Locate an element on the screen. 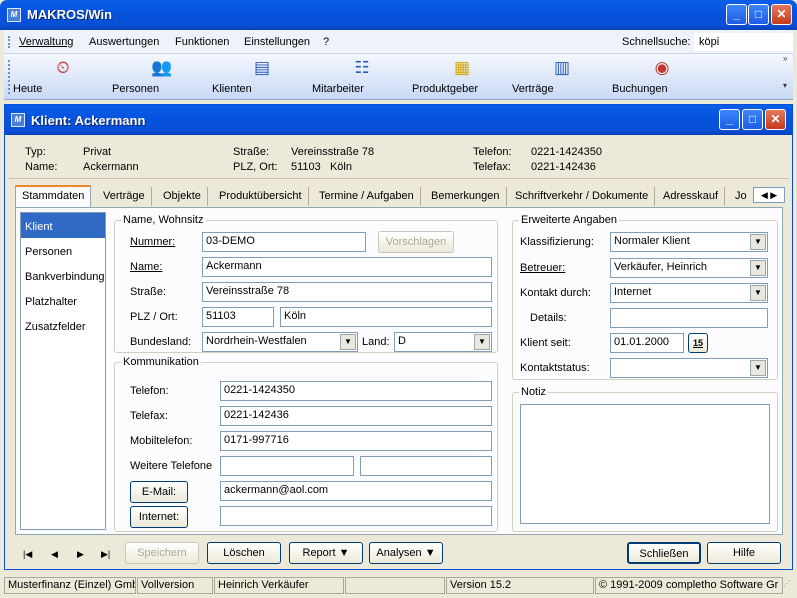  tab-vertraege: Verträge is located at coordinates (124, 196).